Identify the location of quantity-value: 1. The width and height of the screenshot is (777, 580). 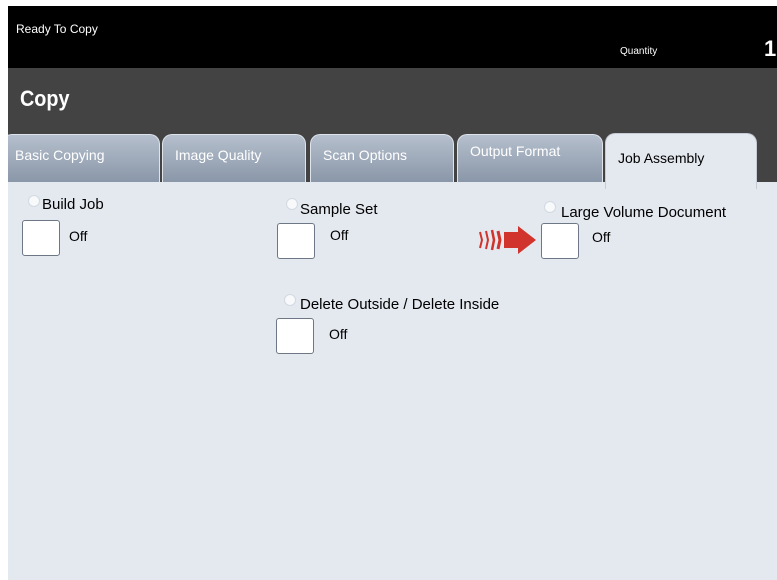
(770, 49).